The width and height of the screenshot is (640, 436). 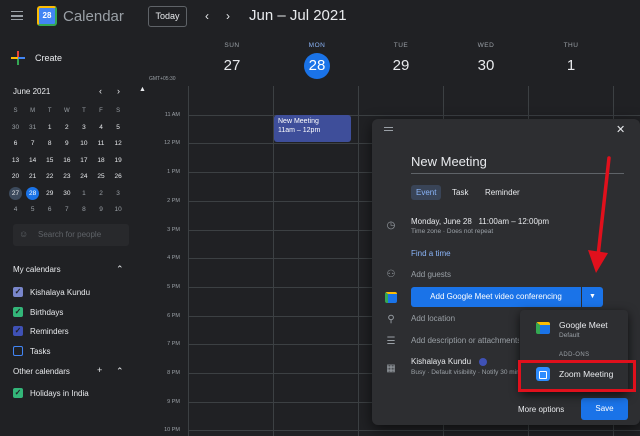 I want to click on add-location-field: Add location, so click(x=433, y=318).